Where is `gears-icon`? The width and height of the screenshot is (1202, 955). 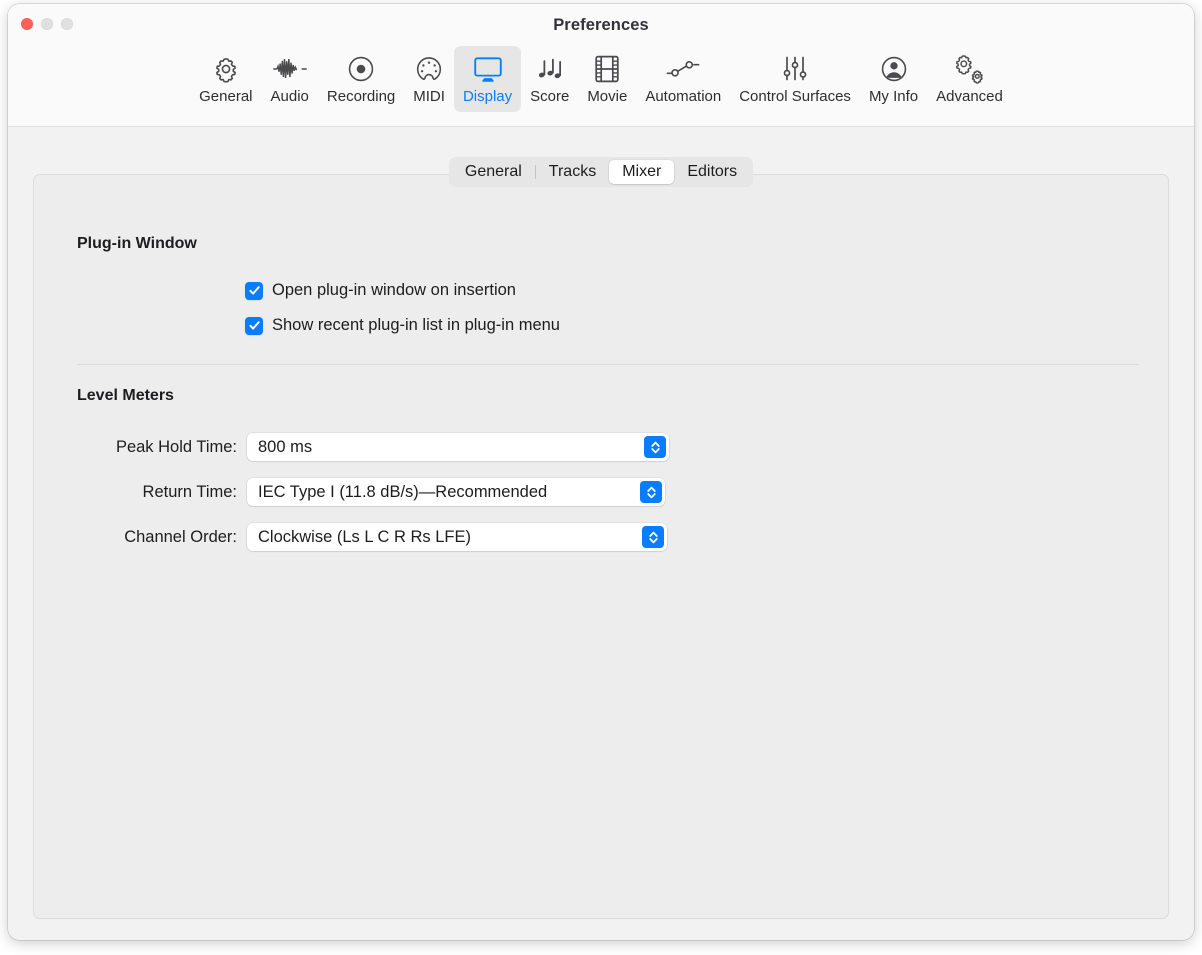
gears-icon is located at coordinates (969, 69).